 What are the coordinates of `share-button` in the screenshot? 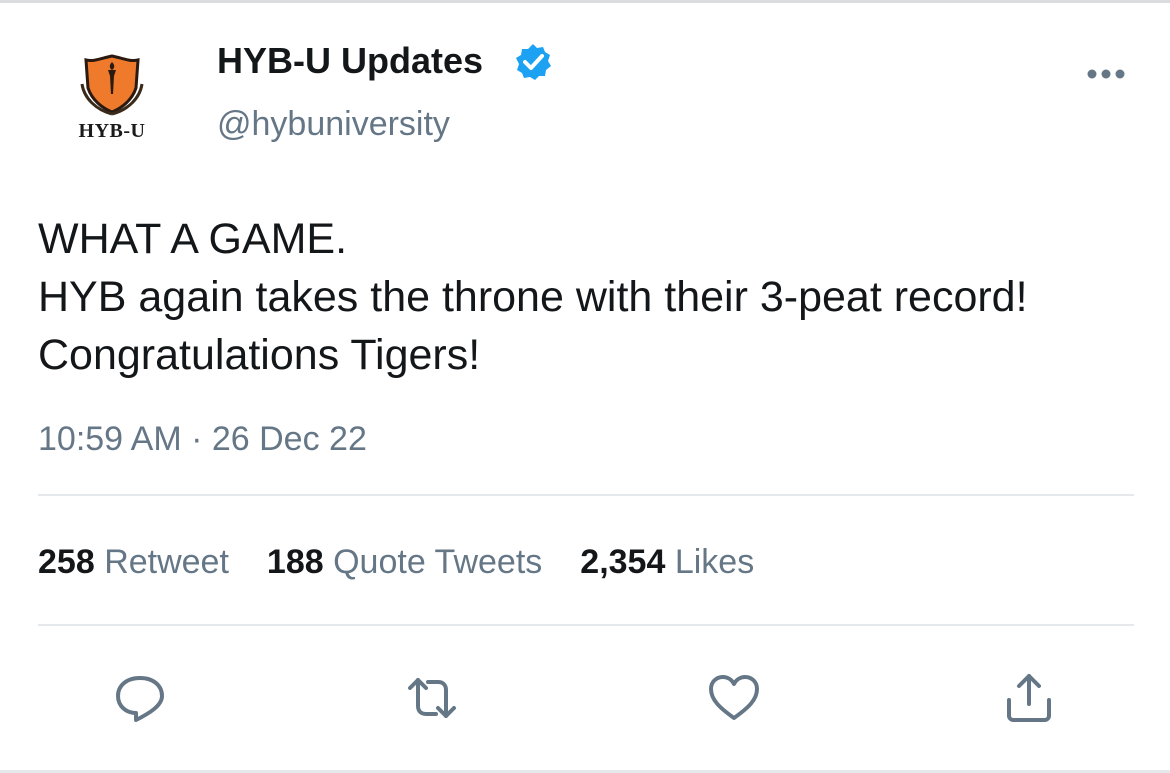 It's located at (1029, 698).